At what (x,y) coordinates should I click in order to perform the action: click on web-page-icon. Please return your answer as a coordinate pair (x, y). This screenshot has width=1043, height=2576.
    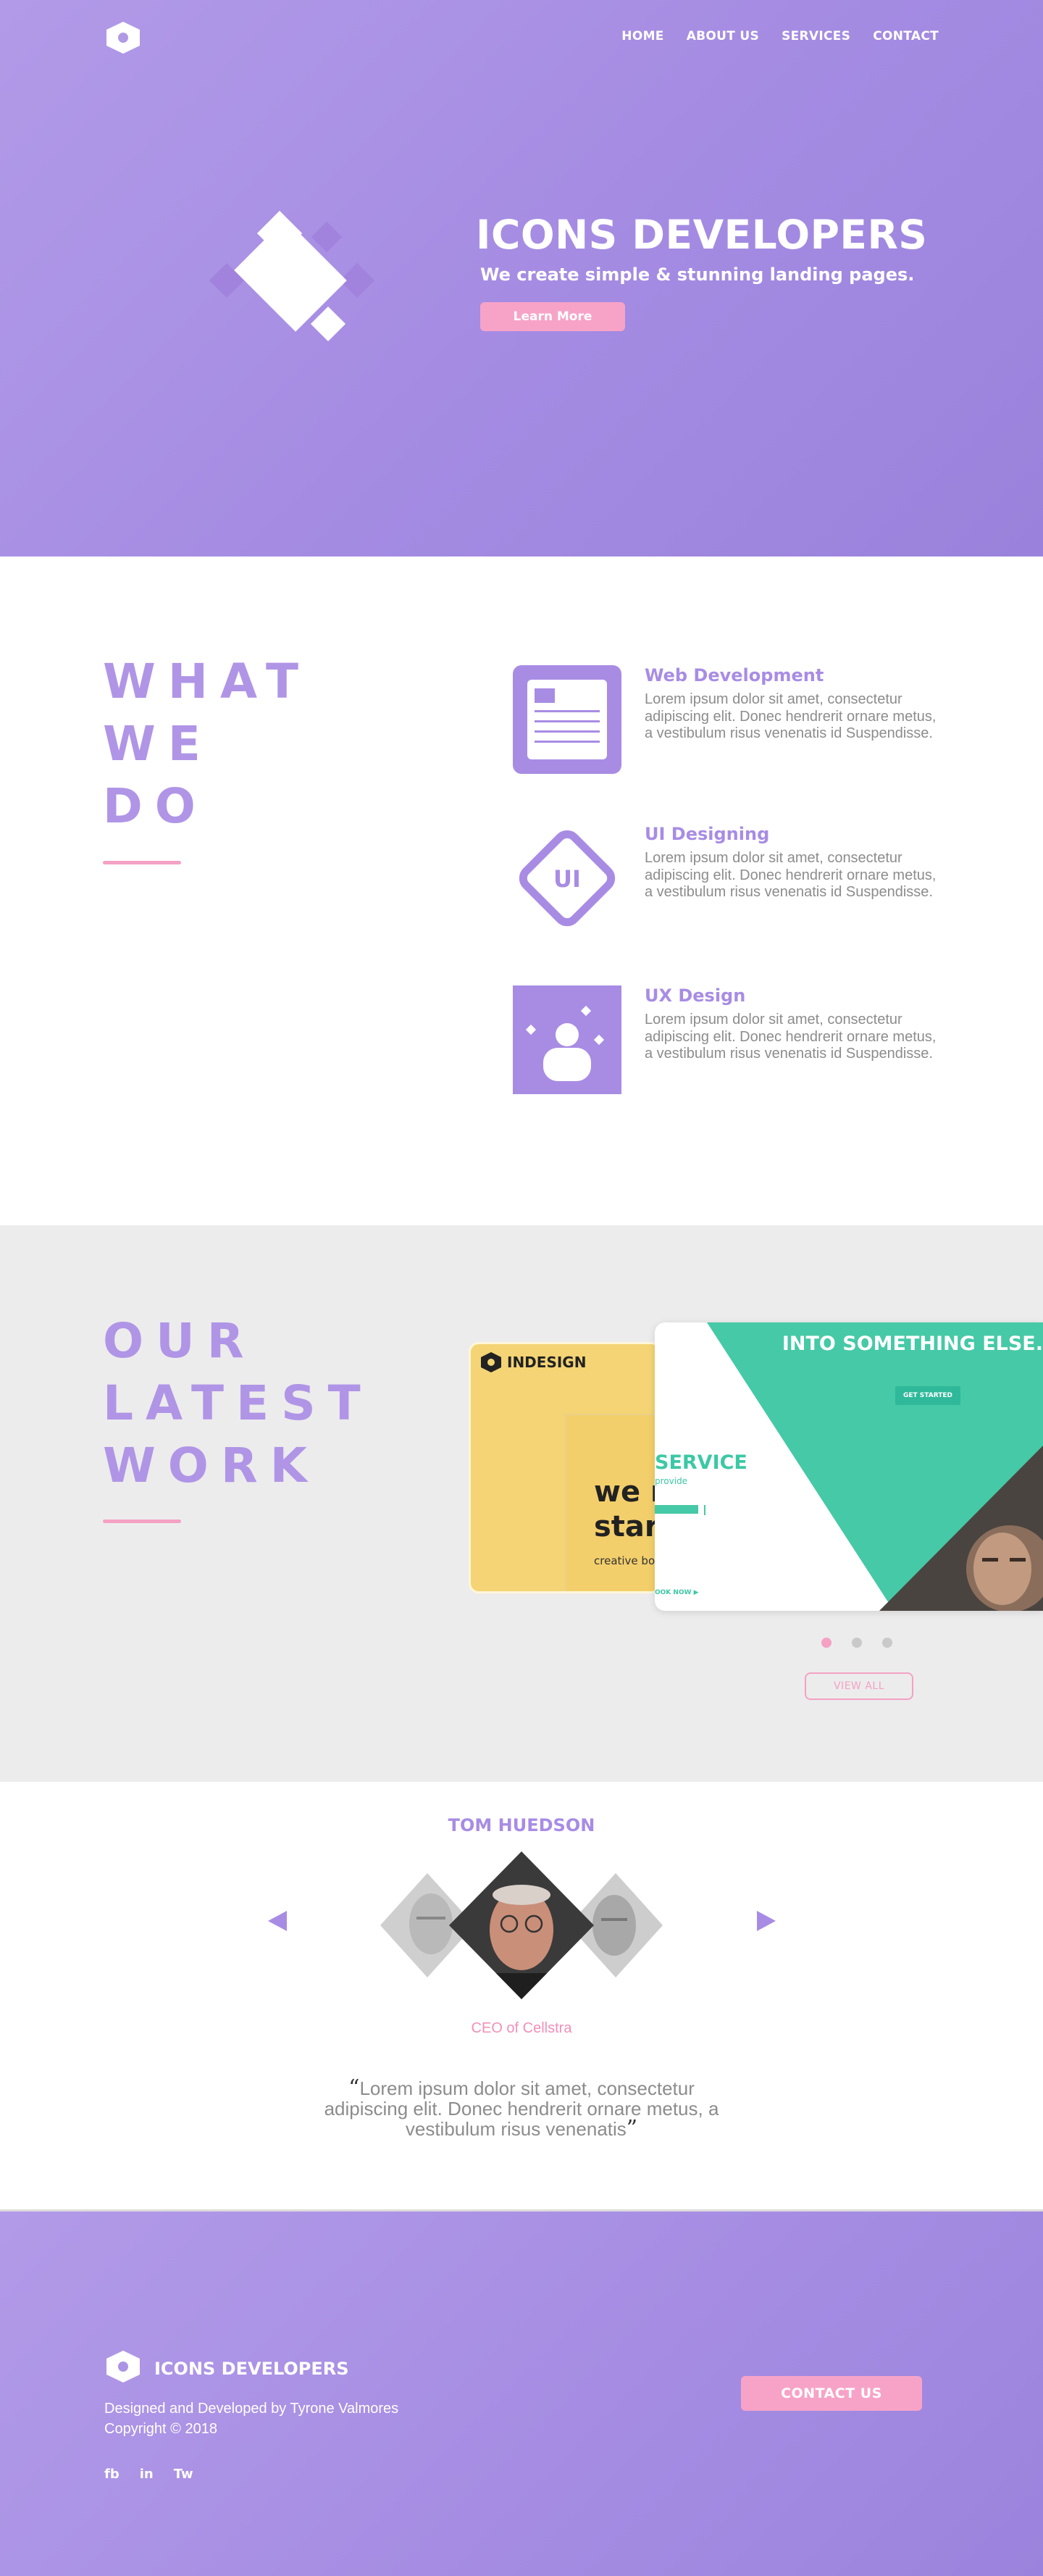
    Looking at the image, I should click on (567, 719).